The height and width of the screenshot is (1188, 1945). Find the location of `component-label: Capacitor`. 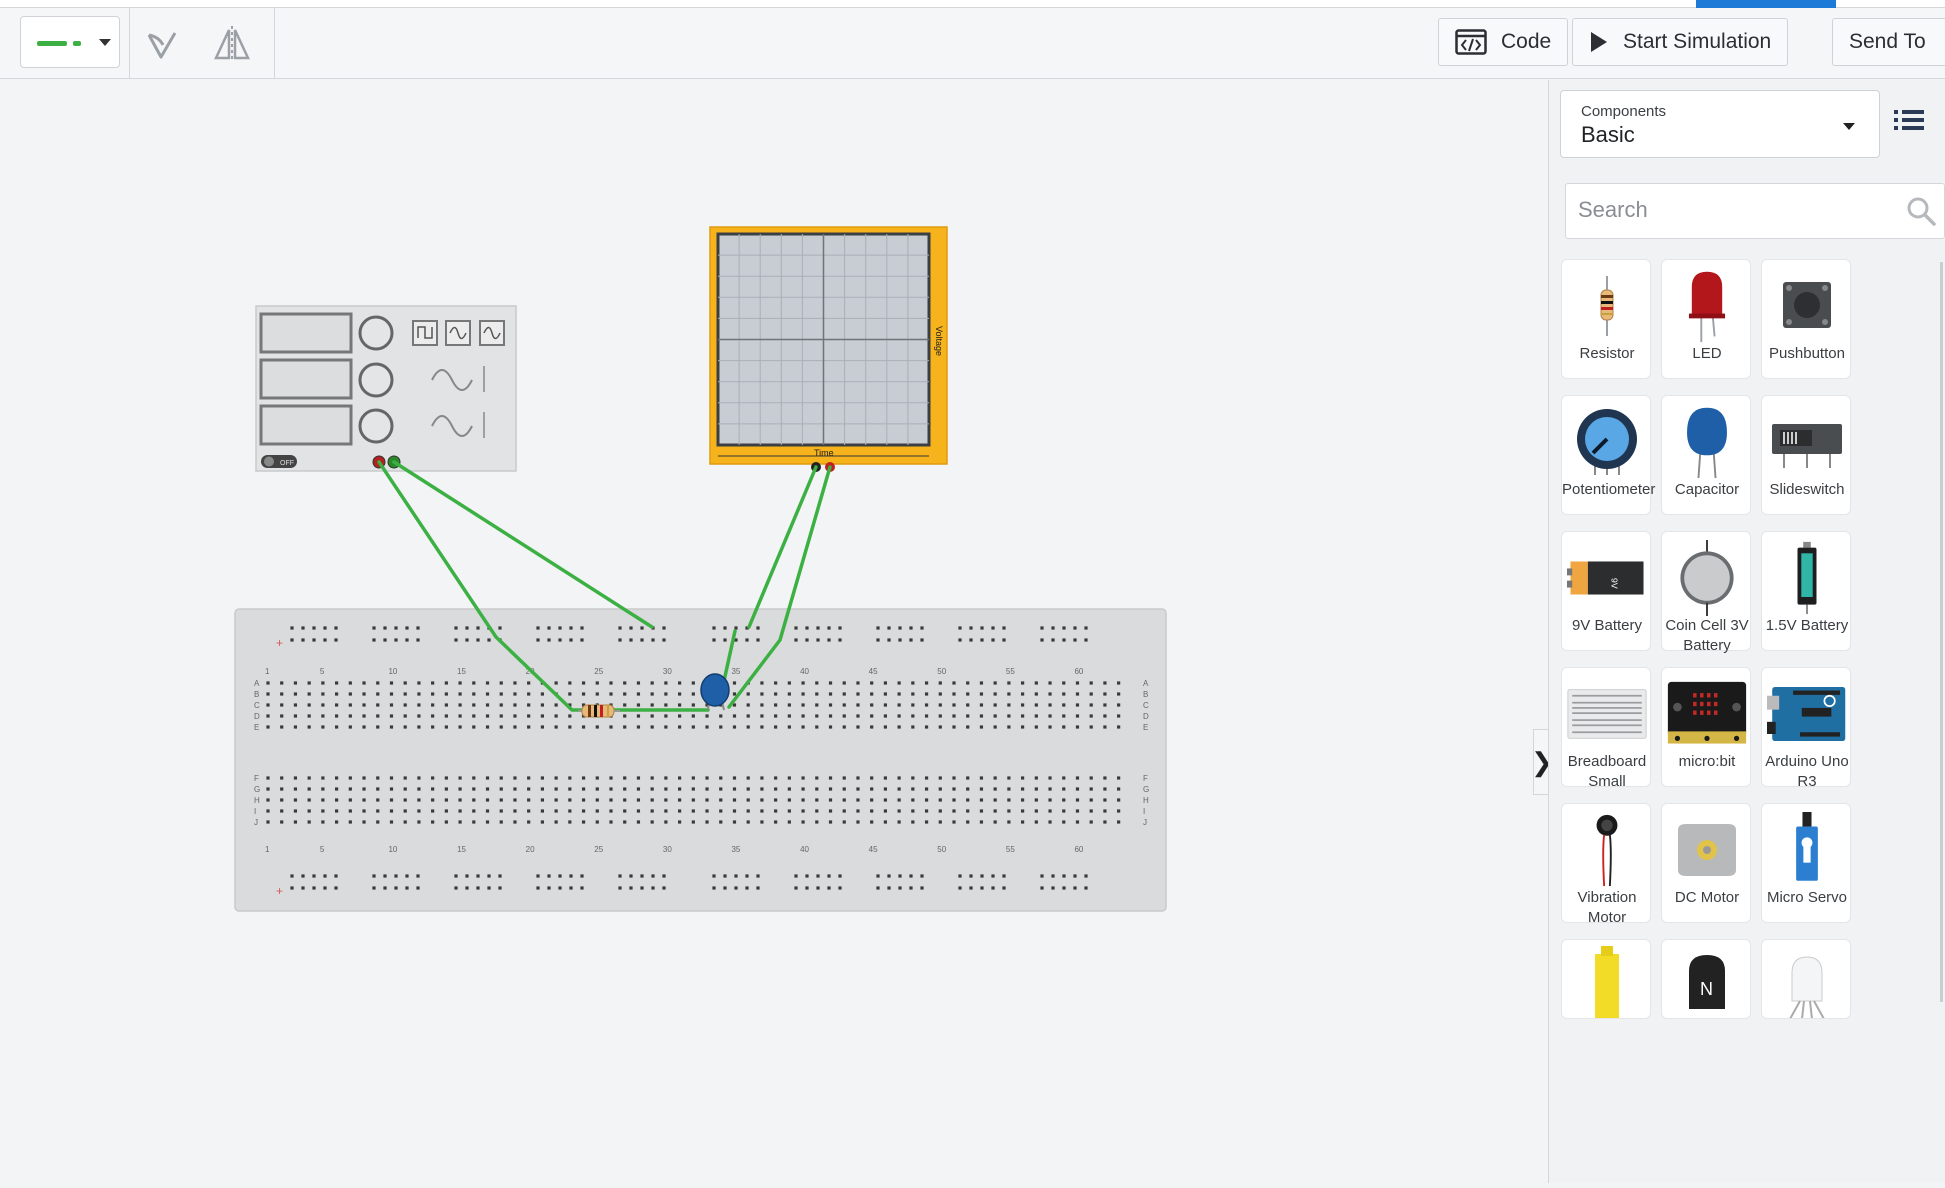

component-label: Capacitor is located at coordinates (1707, 489).